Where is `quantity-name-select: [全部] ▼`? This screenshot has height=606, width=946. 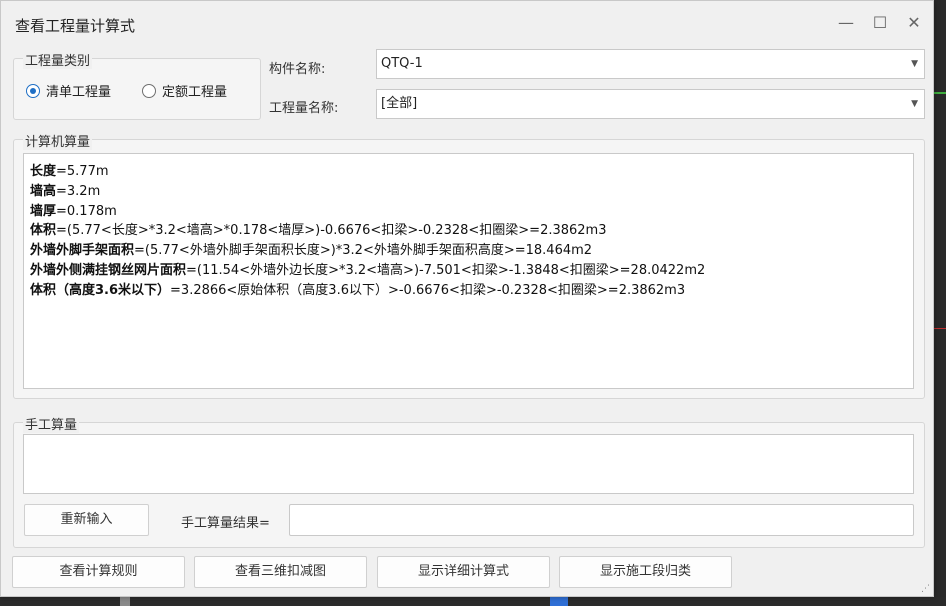
quantity-name-select: [全部] ▼ is located at coordinates (650, 104).